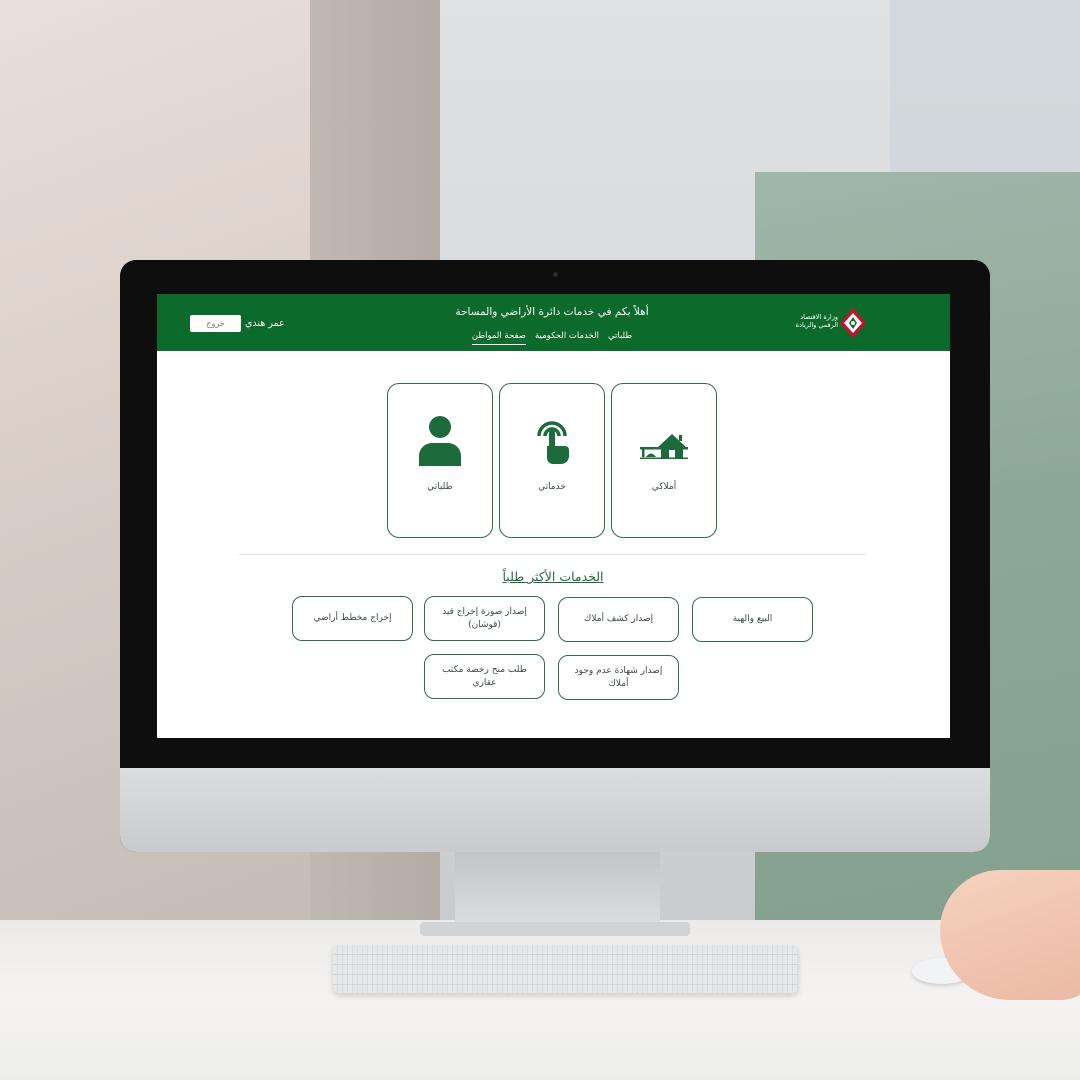 This screenshot has height=1080, width=1080. I want to click on keyboard, so click(565, 969).